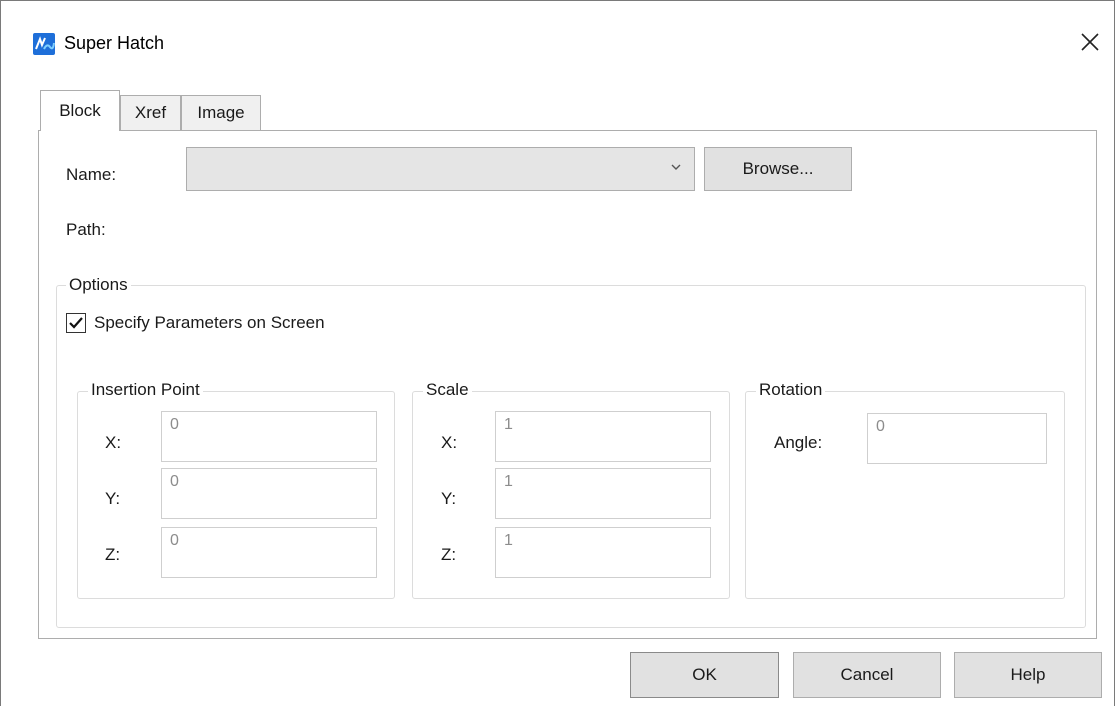 The height and width of the screenshot is (706, 1115). What do you see at coordinates (91, 174) in the screenshot?
I see `name-label: Name:` at bounding box center [91, 174].